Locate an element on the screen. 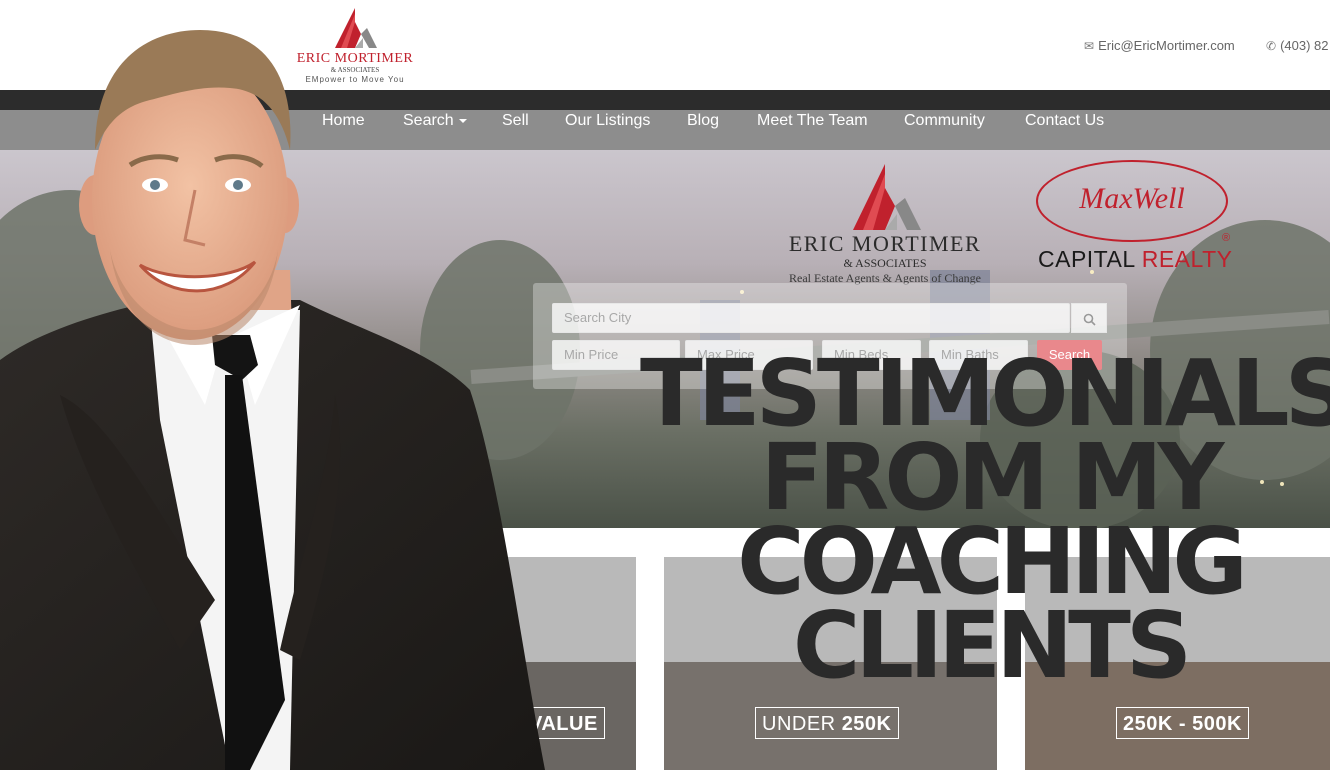 This screenshot has width=1330, height=770. card-label-prefix: UNDER is located at coordinates (799, 724).